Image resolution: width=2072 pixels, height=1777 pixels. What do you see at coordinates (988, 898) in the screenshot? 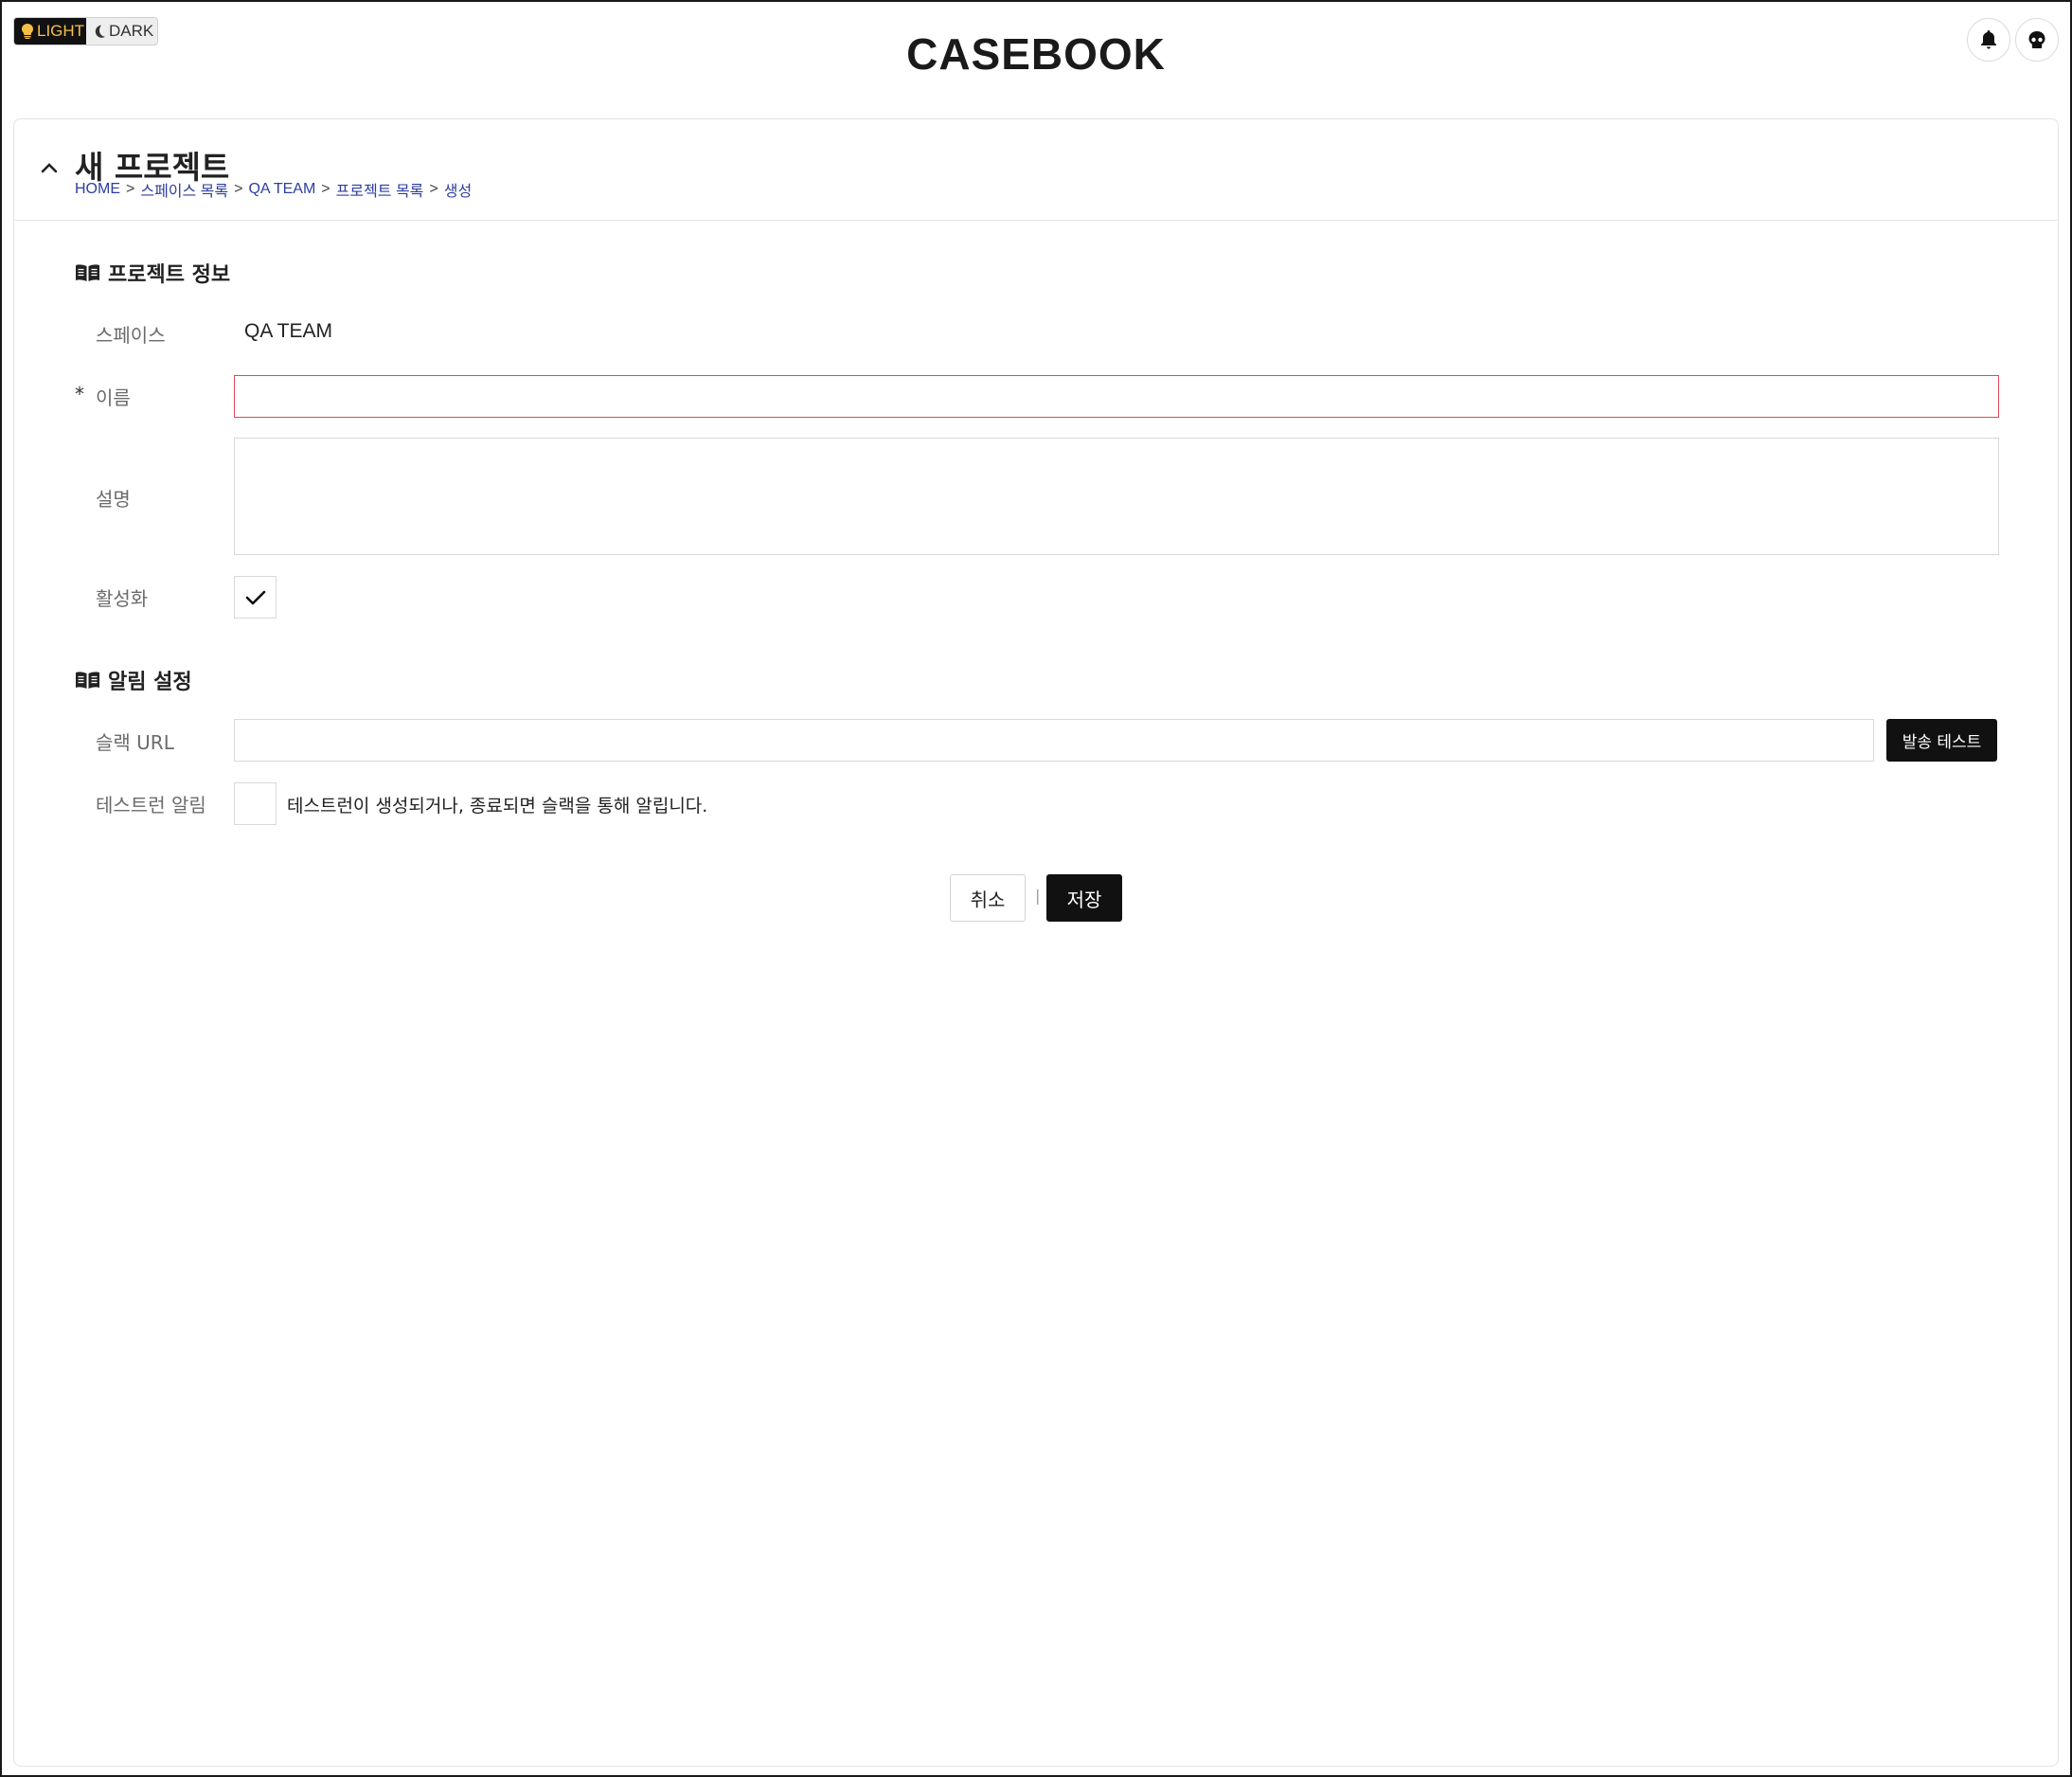
I see `cancel-button: 취소` at bounding box center [988, 898].